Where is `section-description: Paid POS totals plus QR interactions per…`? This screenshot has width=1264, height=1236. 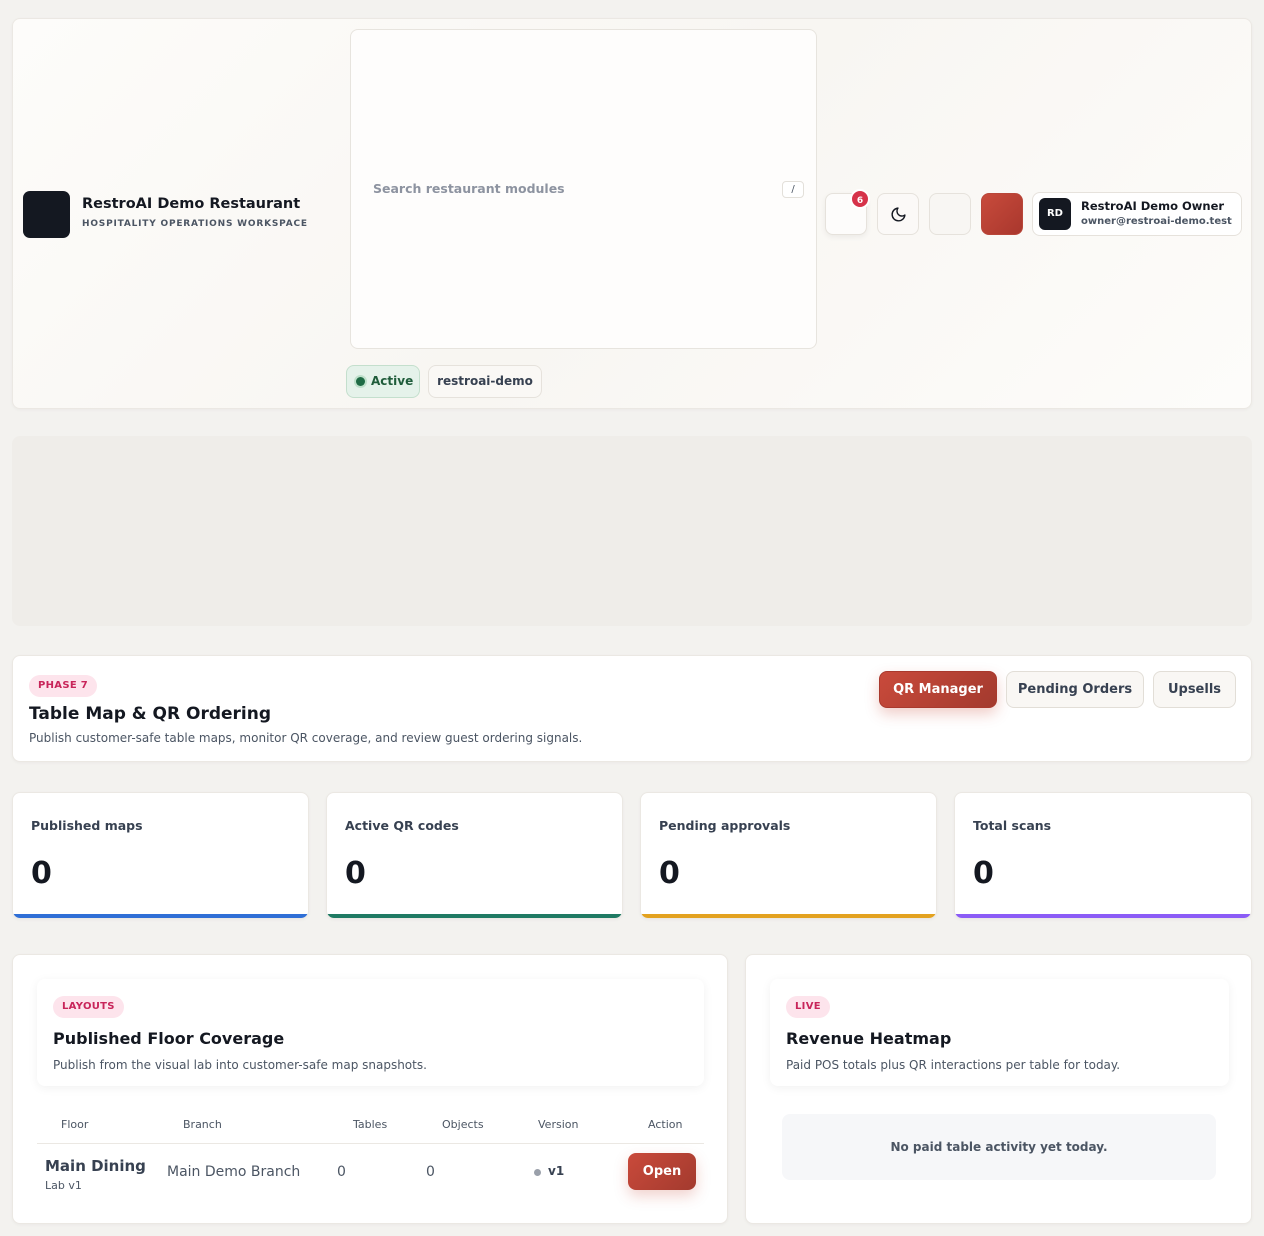 section-description: Paid POS totals plus QR interactions per… is located at coordinates (953, 1065).